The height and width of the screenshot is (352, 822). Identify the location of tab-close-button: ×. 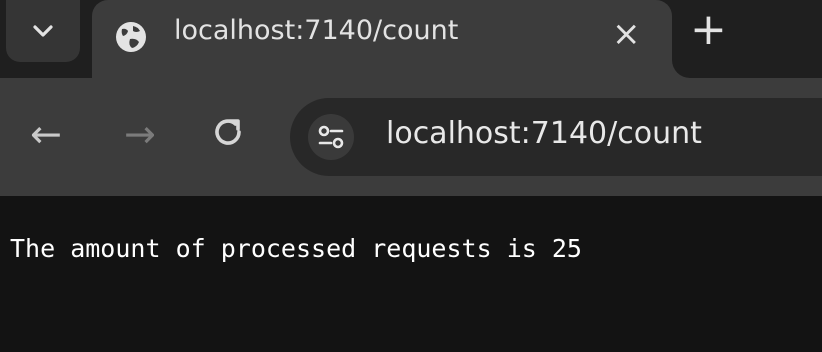
(626, 34).